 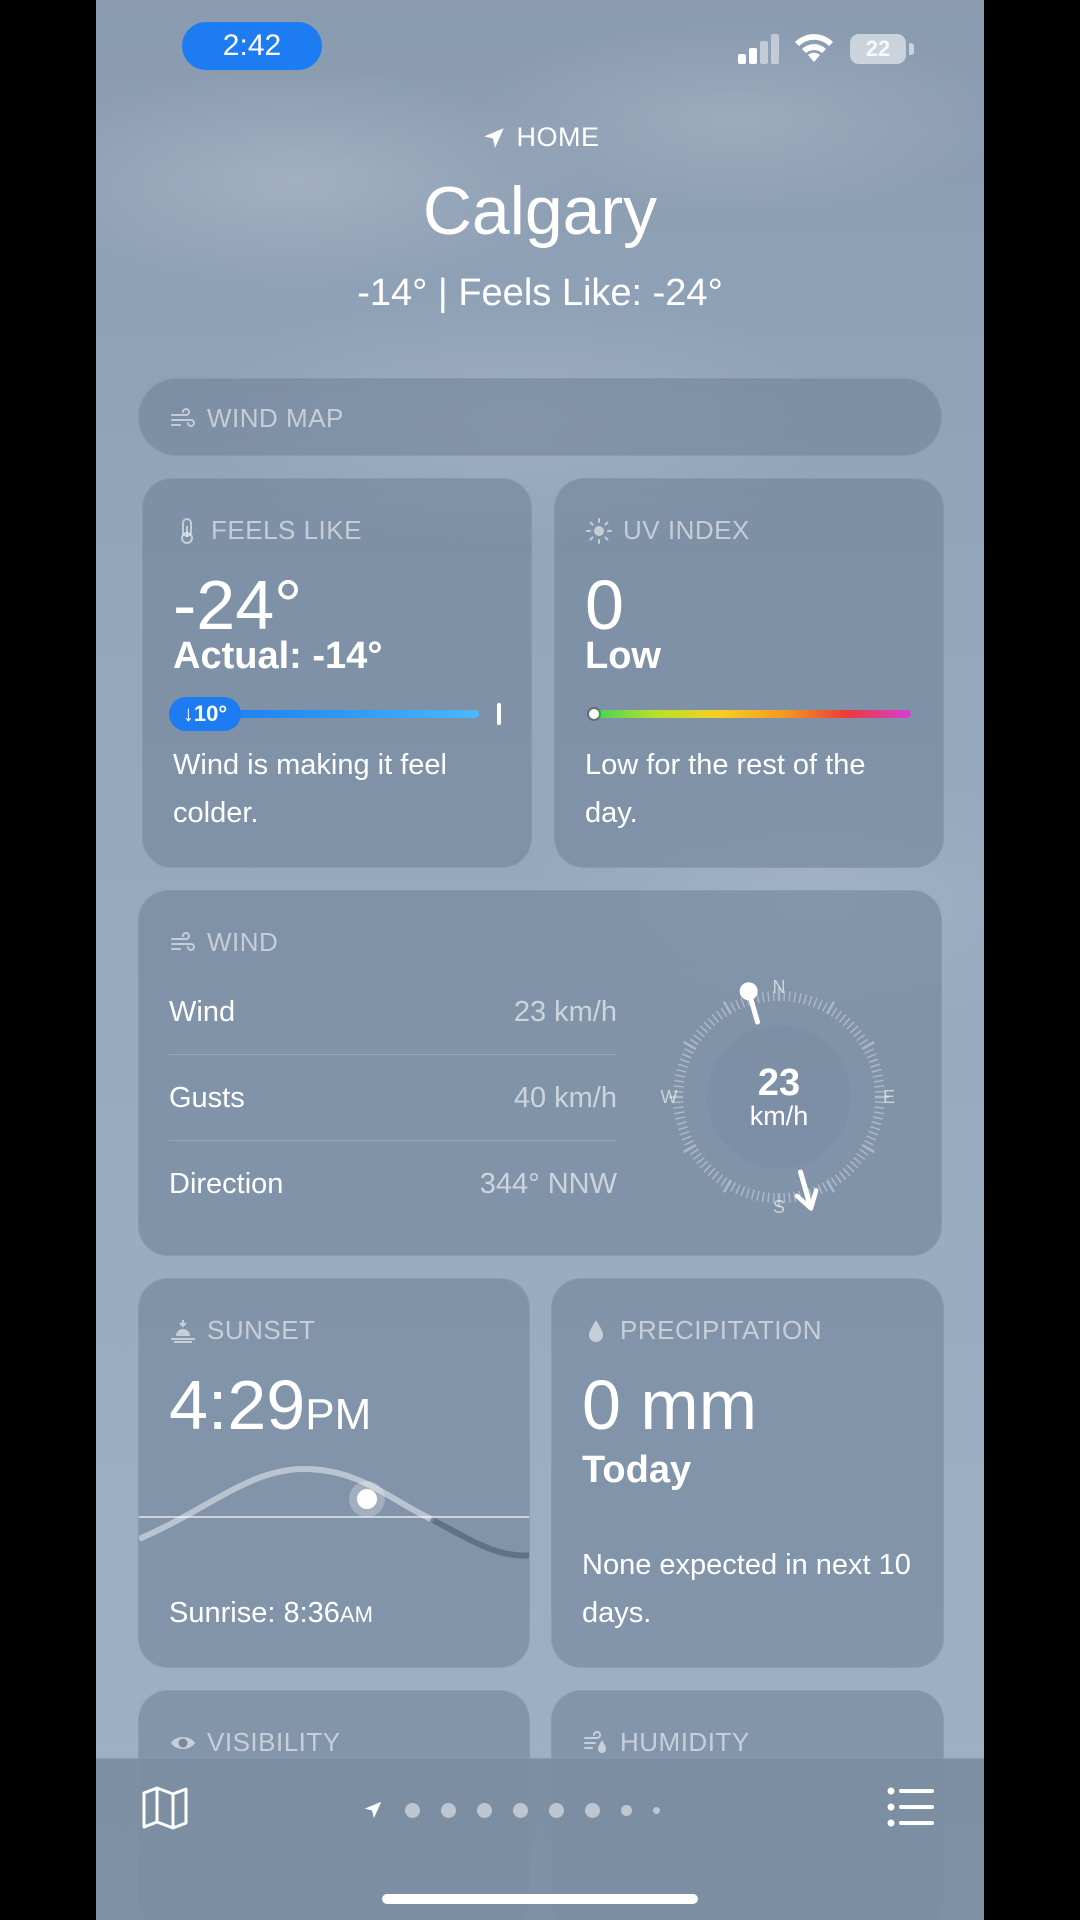 What do you see at coordinates (252, 46) in the screenshot?
I see `status-time: 2:42` at bounding box center [252, 46].